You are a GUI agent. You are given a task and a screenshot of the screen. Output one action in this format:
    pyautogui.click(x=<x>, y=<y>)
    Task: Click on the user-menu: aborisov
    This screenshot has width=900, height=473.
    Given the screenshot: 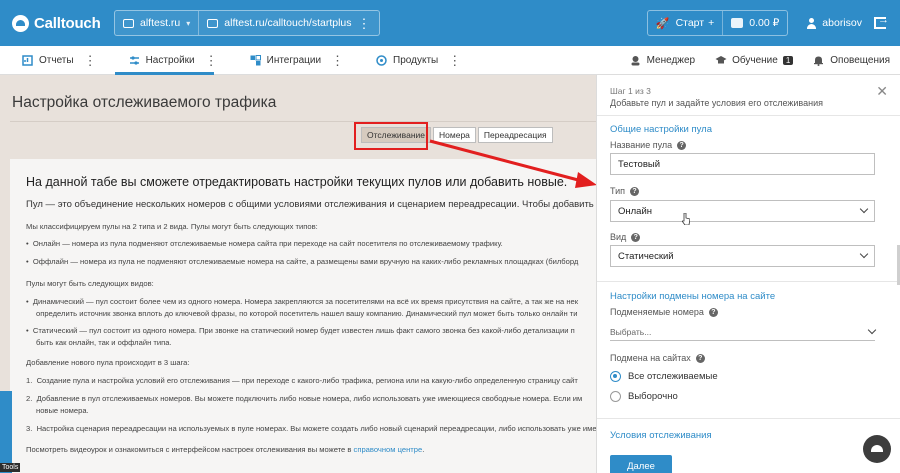 What is the action you would take?
    pyautogui.click(x=834, y=23)
    